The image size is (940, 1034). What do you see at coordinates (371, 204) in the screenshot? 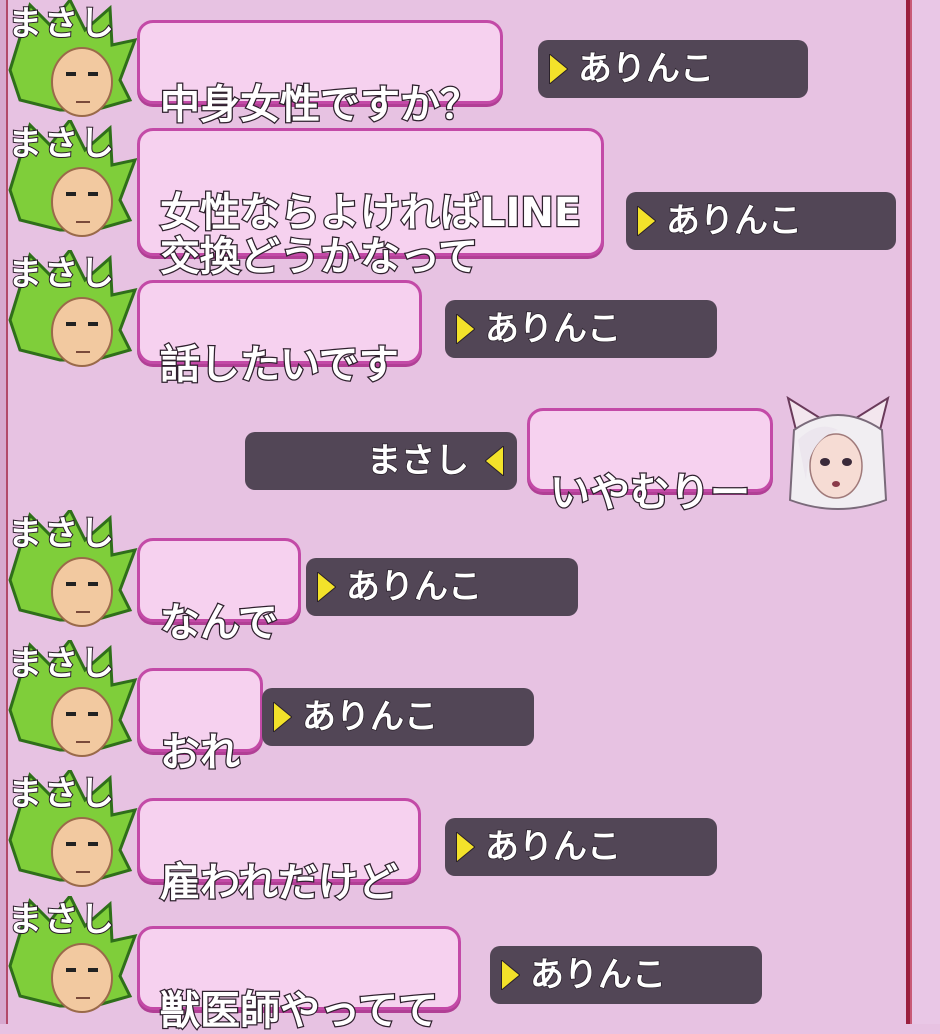
I see `message-bubble: 女性ならよければLINE 交換どうかなって` at bounding box center [371, 204].